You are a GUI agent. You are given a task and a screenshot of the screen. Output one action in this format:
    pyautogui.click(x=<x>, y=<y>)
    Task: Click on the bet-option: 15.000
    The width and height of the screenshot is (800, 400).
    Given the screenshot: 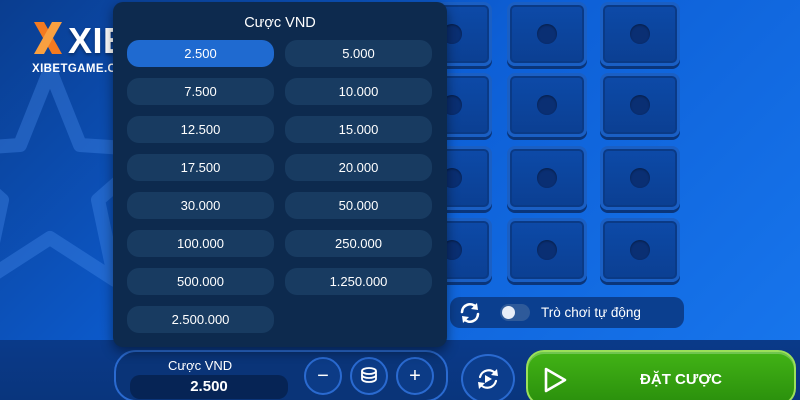 What is the action you would take?
    pyautogui.click(x=358, y=129)
    